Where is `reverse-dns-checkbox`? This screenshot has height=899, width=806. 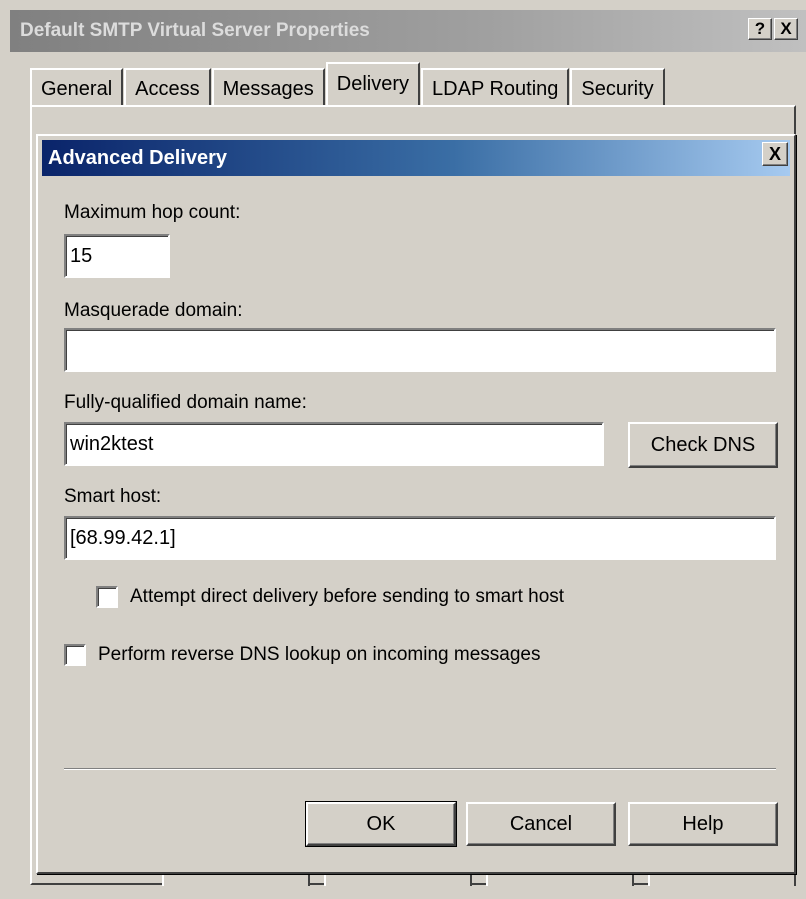 reverse-dns-checkbox is located at coordinates (75, 655).